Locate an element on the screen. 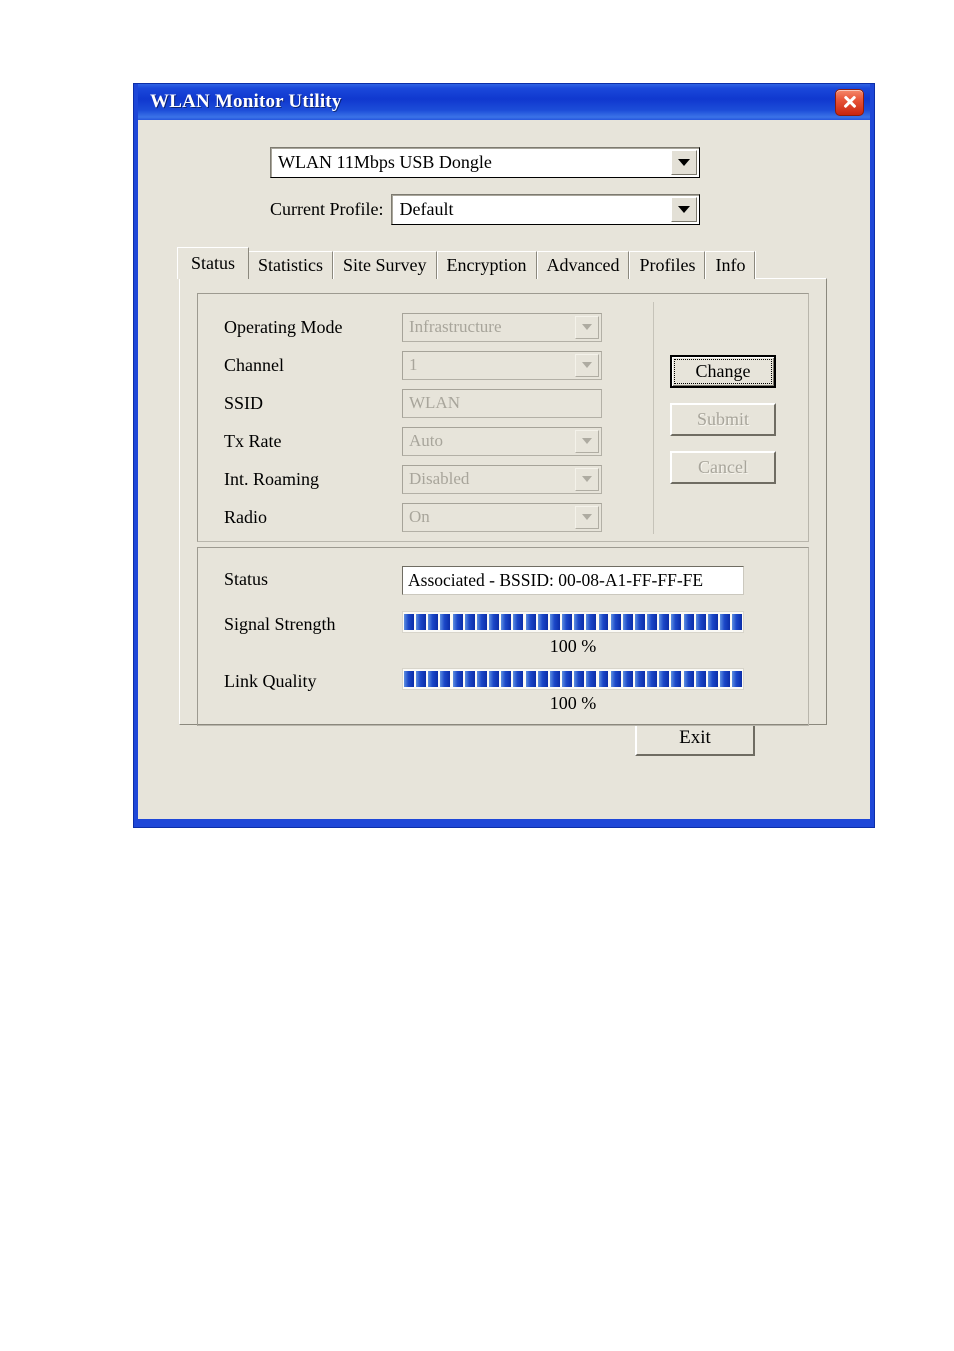 This screenshot has width=954, height=1351. tab-strip-filler is located at coordinates (791, 265).